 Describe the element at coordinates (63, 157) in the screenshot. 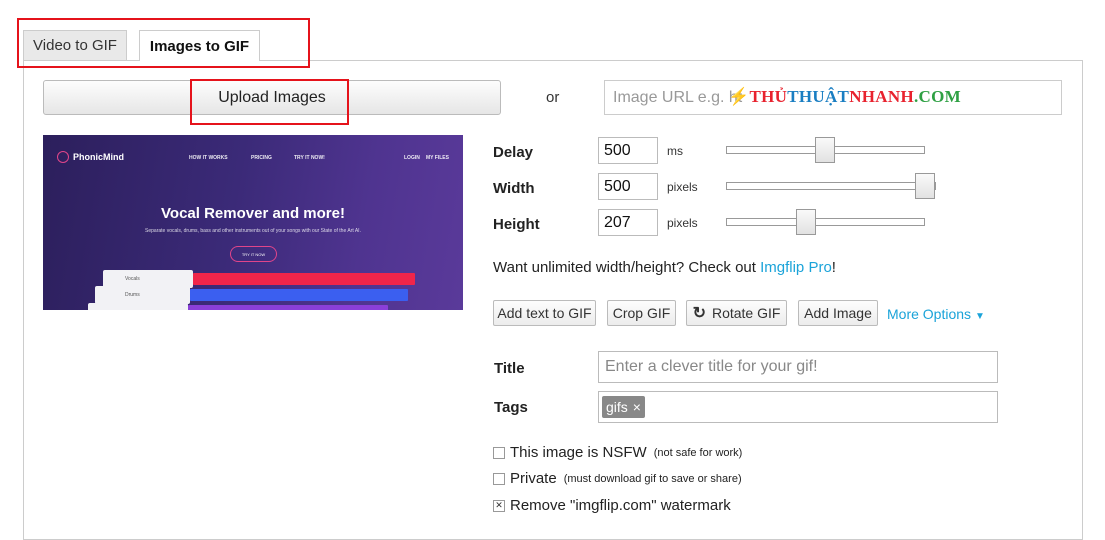

I see `brand-logo-icon` at that location.